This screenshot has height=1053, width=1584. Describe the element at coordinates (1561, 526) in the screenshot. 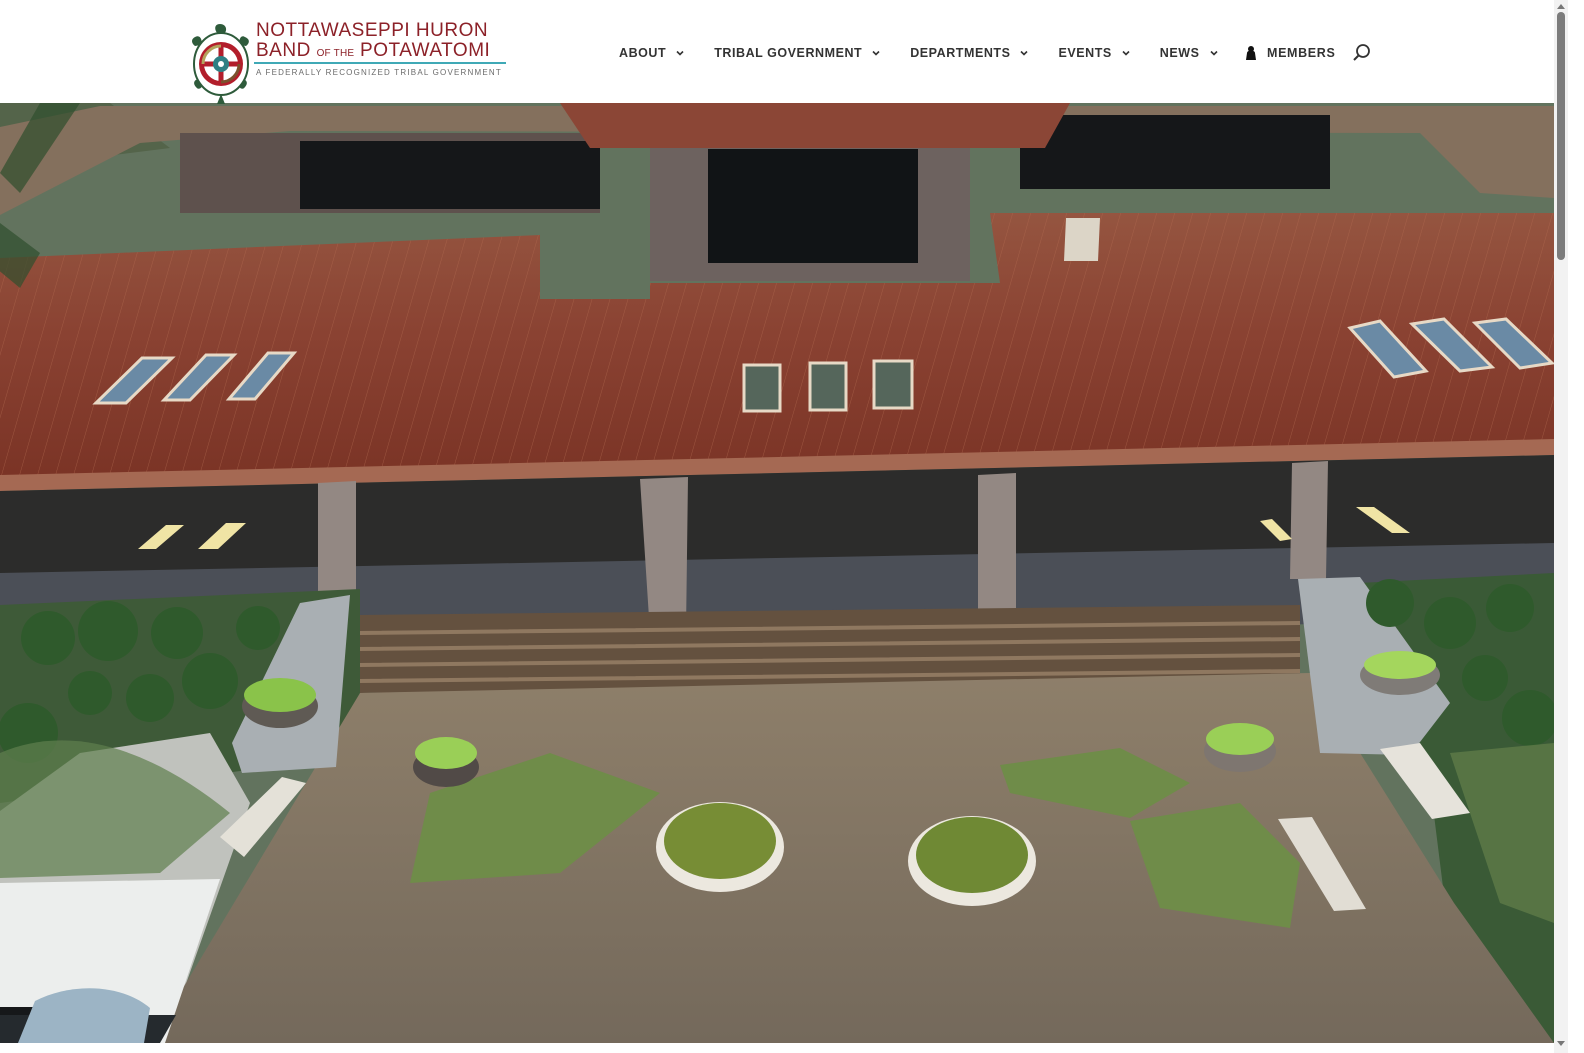

I see `vertical-scrollbar` at that location.